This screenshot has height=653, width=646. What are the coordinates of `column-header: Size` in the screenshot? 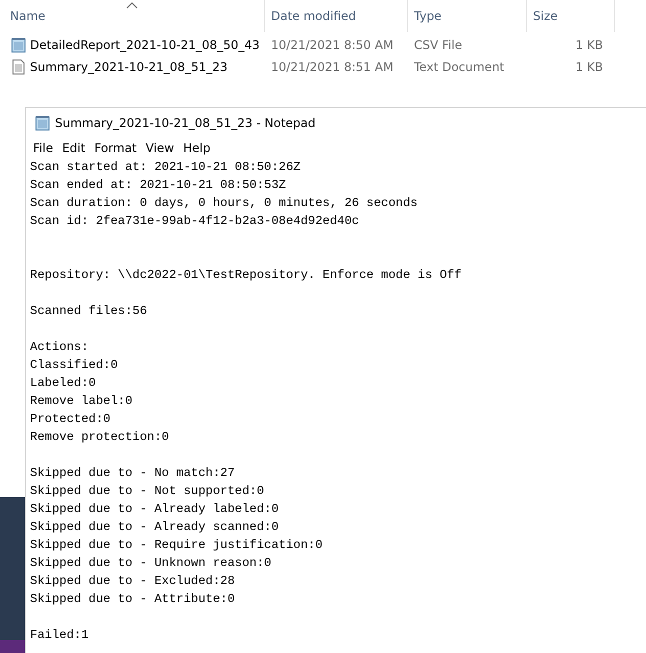 It's located at (571, 16).